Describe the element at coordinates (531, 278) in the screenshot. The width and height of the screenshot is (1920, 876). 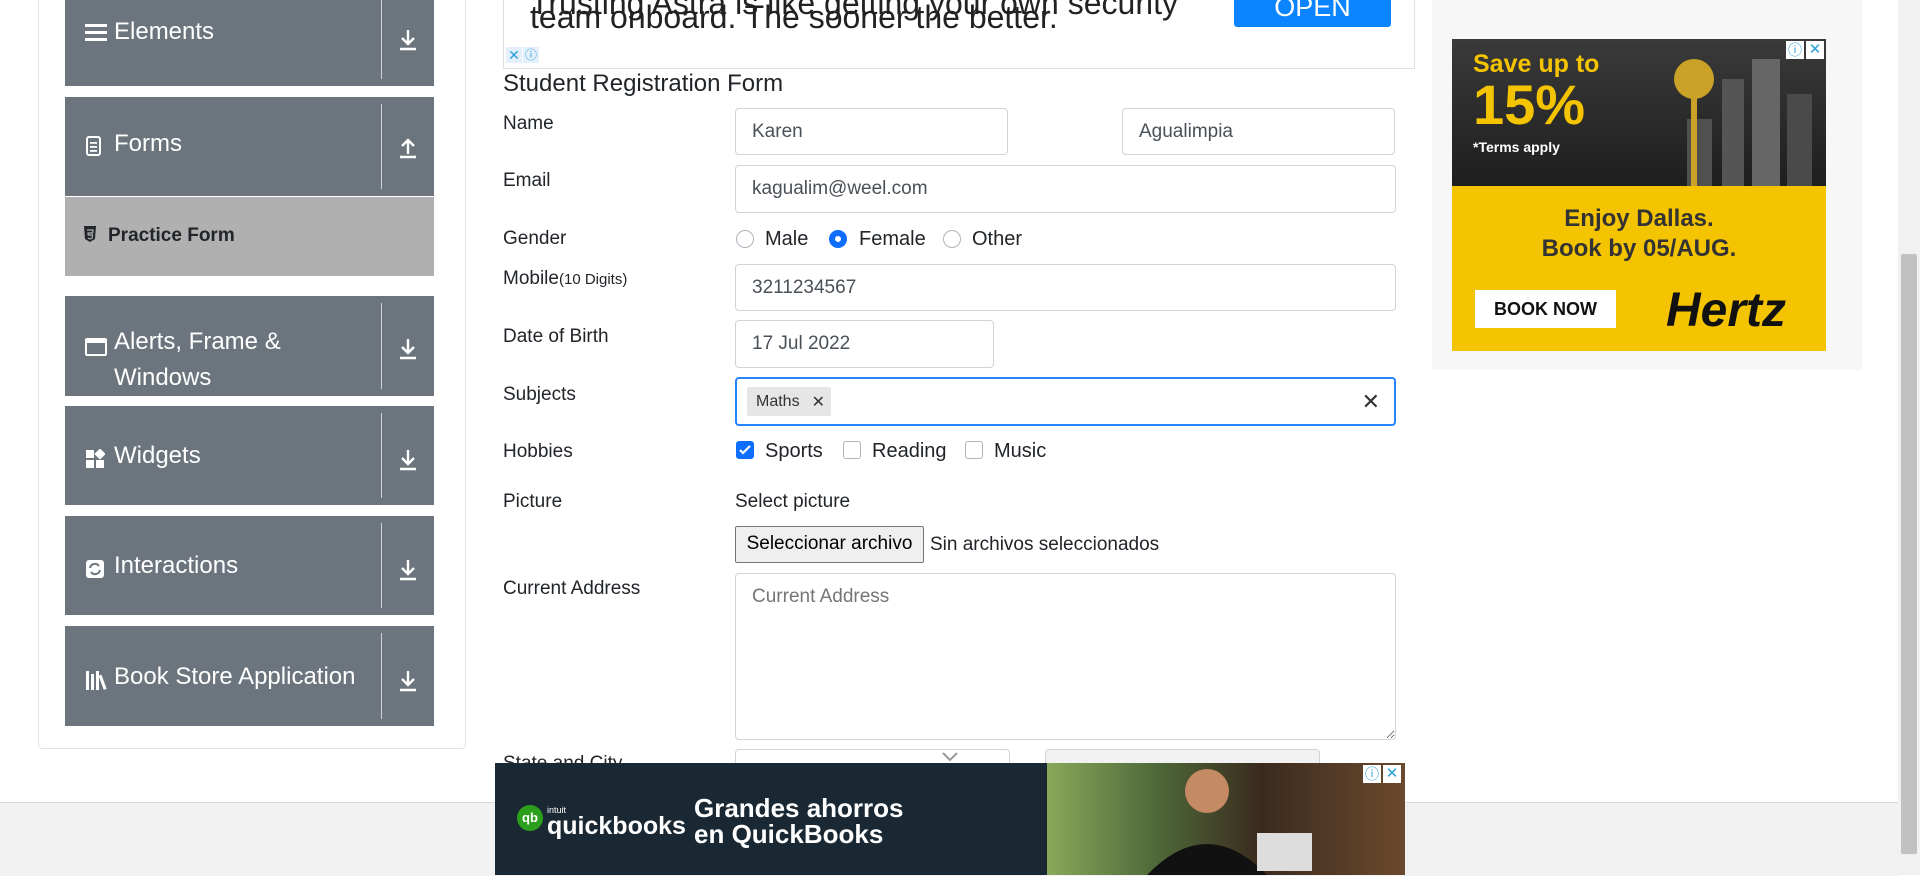
I see `mobile-label-text: Mobile` at that location.